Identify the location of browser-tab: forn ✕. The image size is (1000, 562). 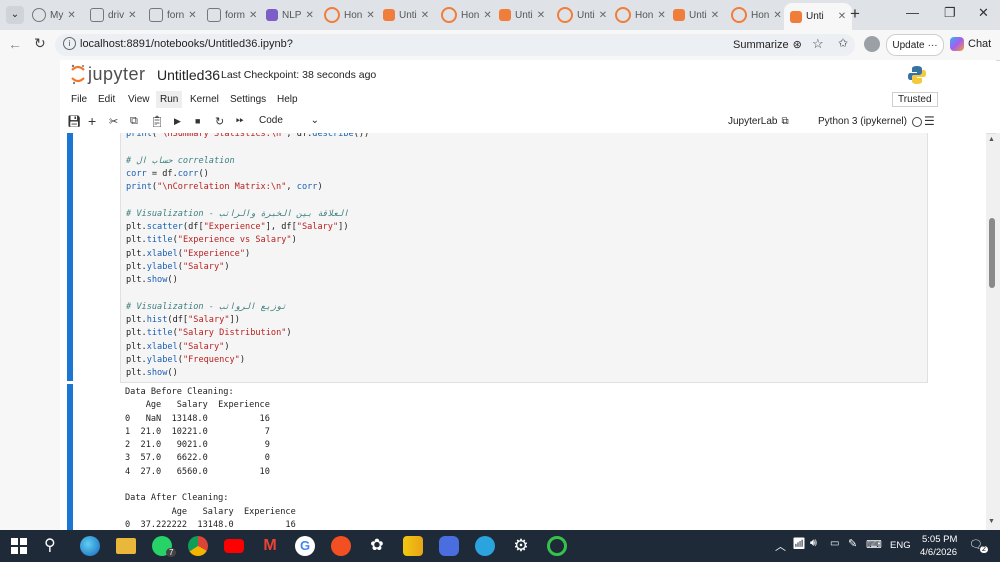
(173, 15).